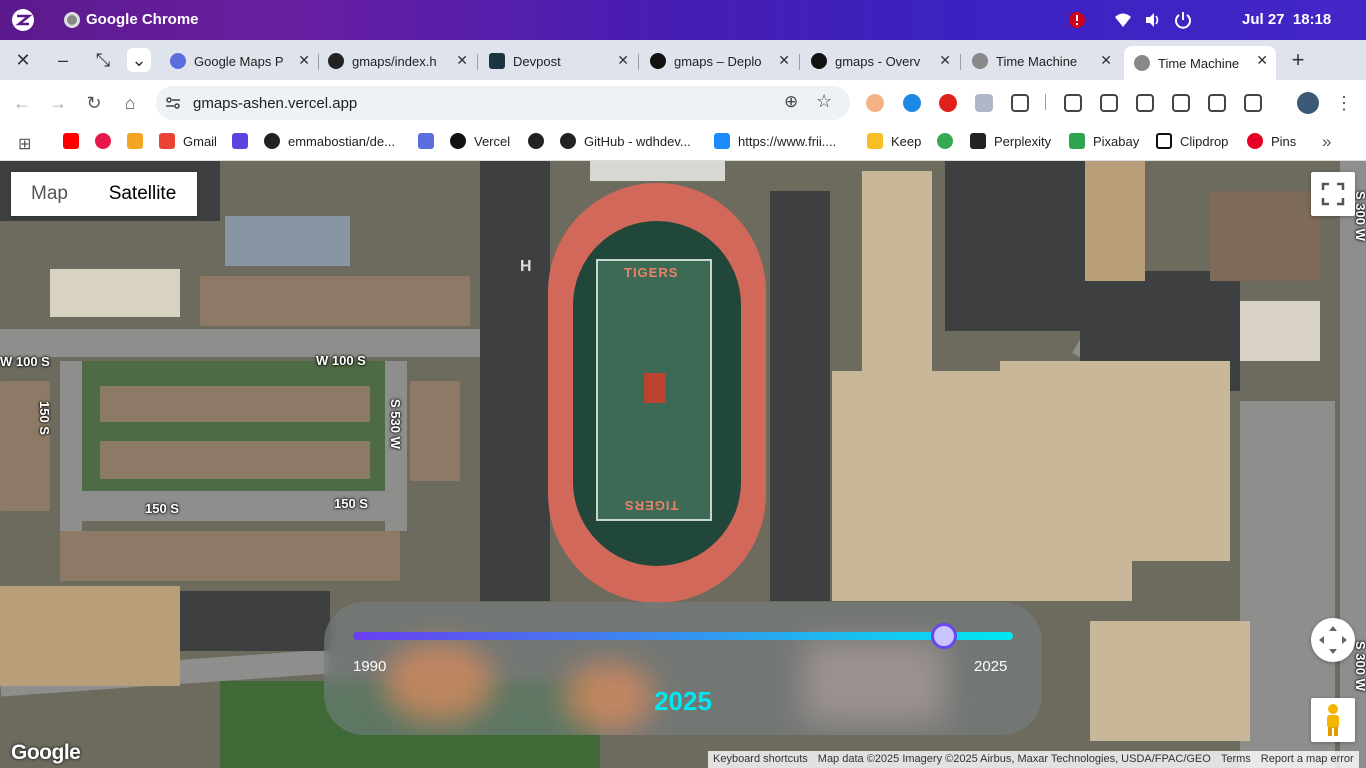  What do you see at coordinates (1109, 103) in the screenshot?
I see `incognito-icon` at bounding box center [1109, 103].